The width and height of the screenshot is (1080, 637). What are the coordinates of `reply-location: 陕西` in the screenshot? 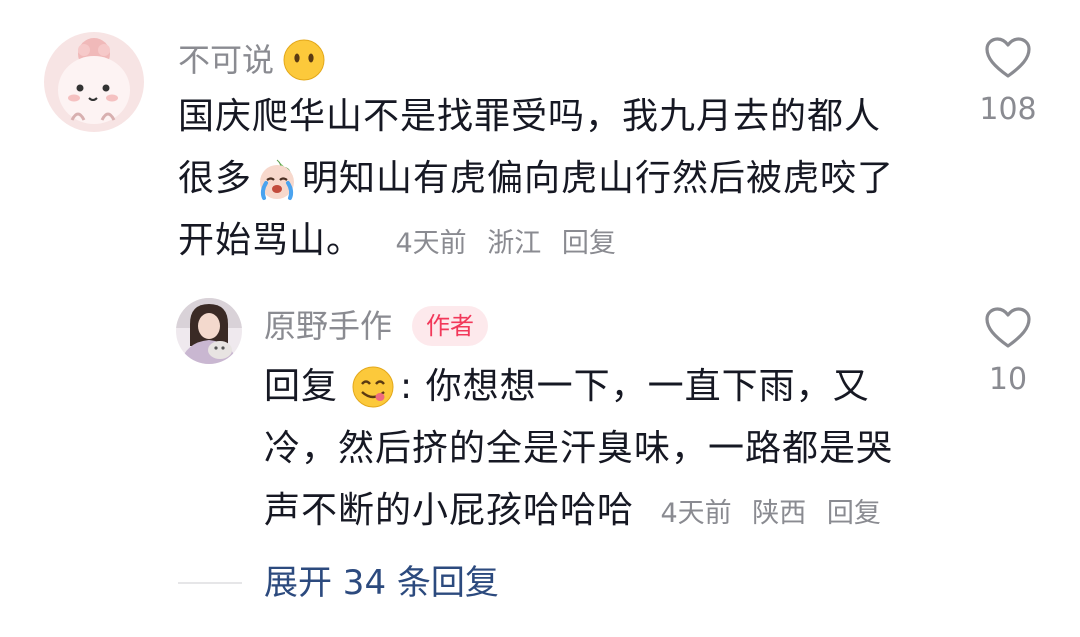 It's located at (779, 513).